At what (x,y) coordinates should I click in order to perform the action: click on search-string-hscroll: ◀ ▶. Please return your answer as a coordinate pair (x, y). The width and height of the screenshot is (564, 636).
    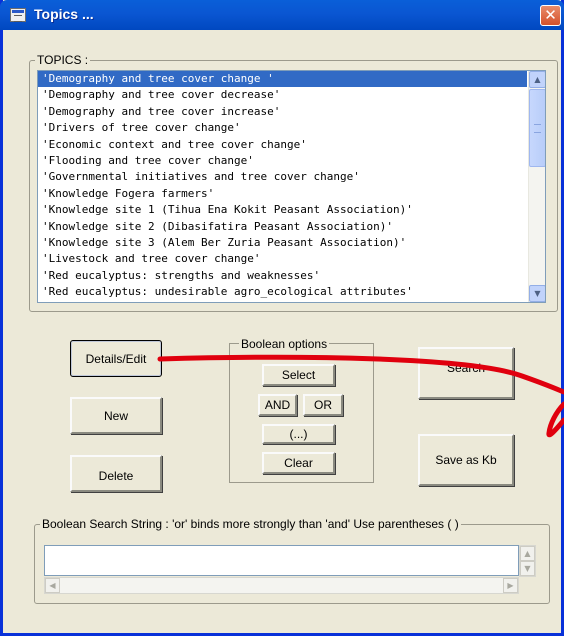
    Looking at the image, I should click on (281, 585).